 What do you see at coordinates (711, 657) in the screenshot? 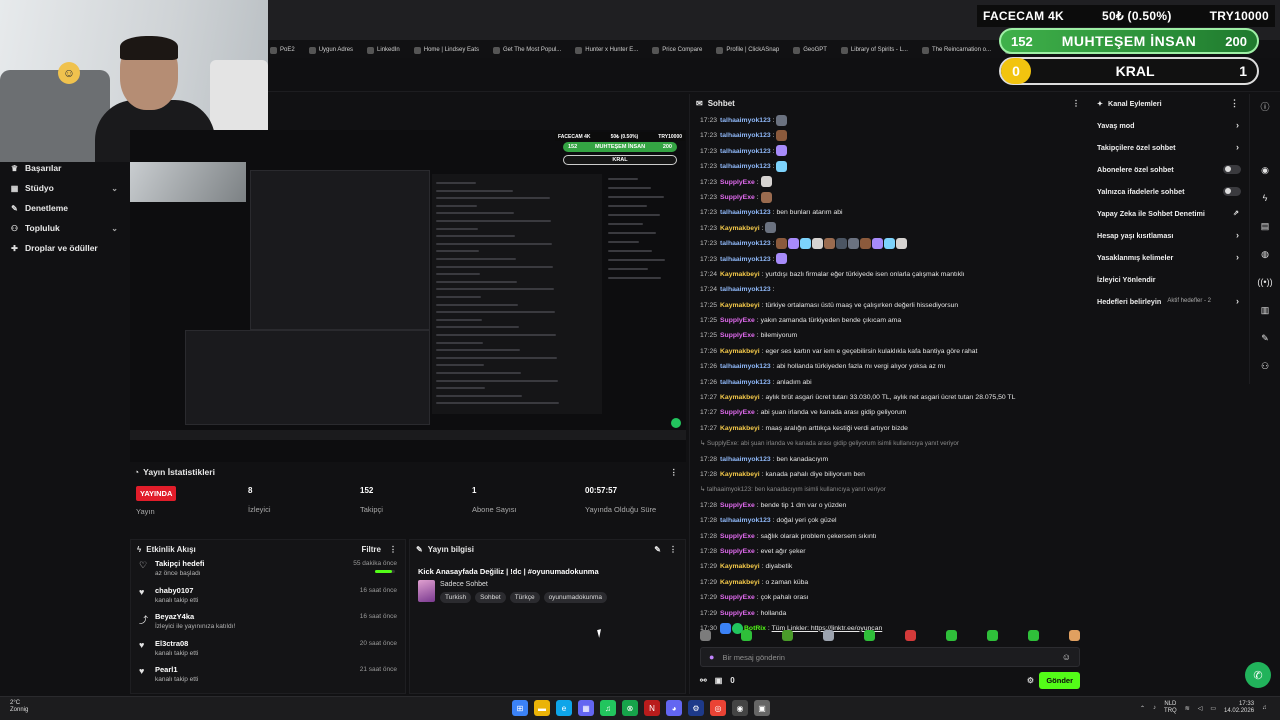
I see `mic-icon: ●` at bounding box center [711, 657].